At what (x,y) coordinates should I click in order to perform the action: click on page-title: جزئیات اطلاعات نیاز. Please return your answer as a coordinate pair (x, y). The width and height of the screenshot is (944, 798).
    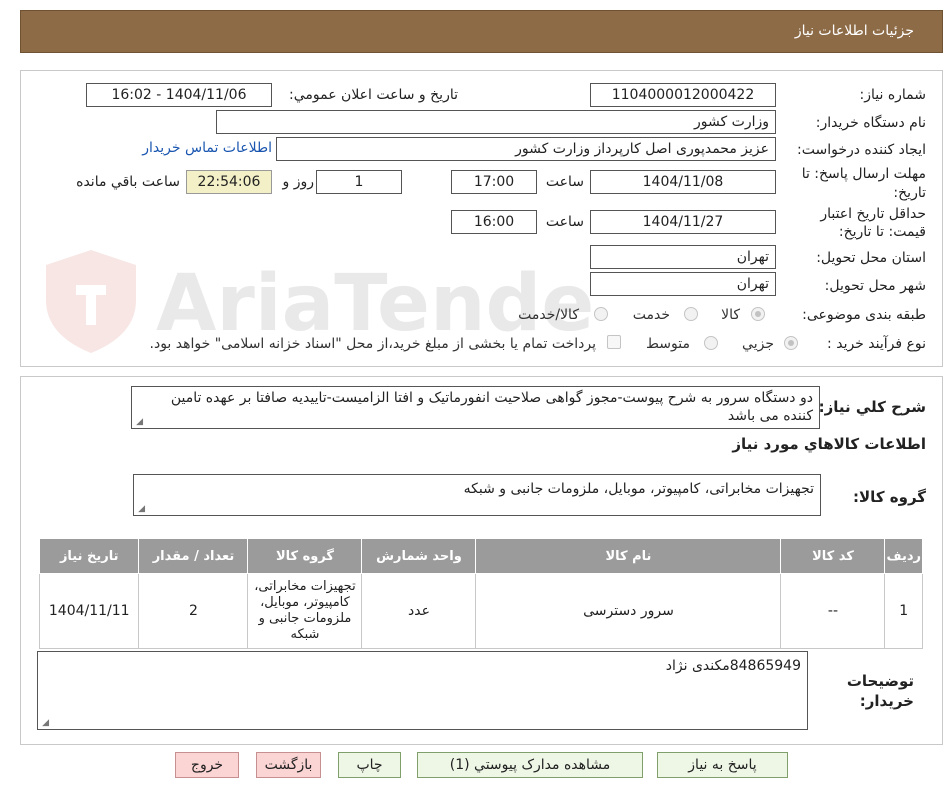
    Looking at the image, I should click on (854, 31).